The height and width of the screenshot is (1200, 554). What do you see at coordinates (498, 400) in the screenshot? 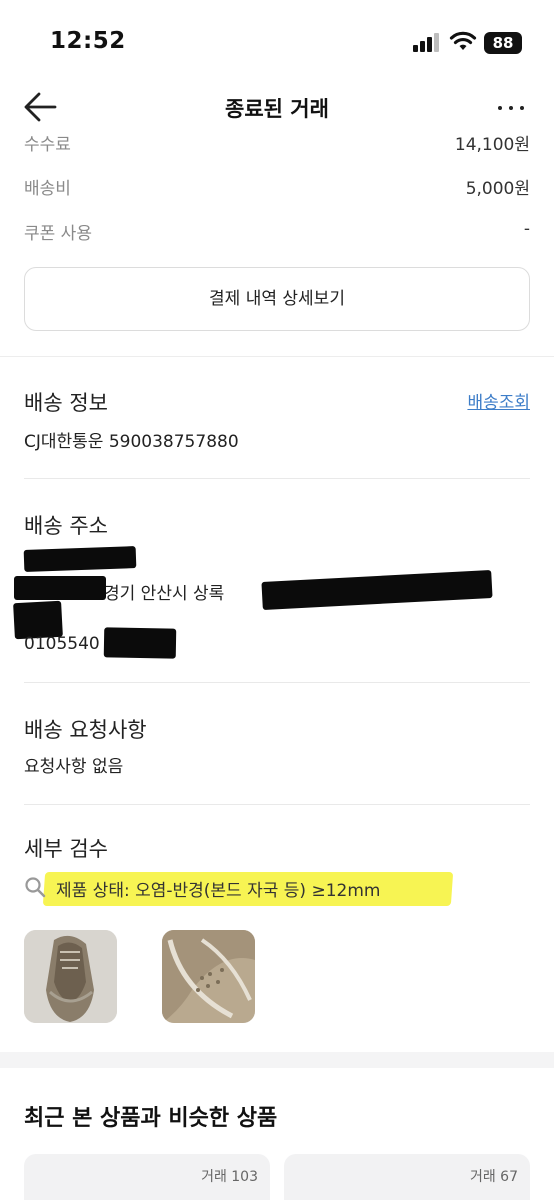
I see `track-shipment-link: 배송조회` at bounding box center [498, 400].